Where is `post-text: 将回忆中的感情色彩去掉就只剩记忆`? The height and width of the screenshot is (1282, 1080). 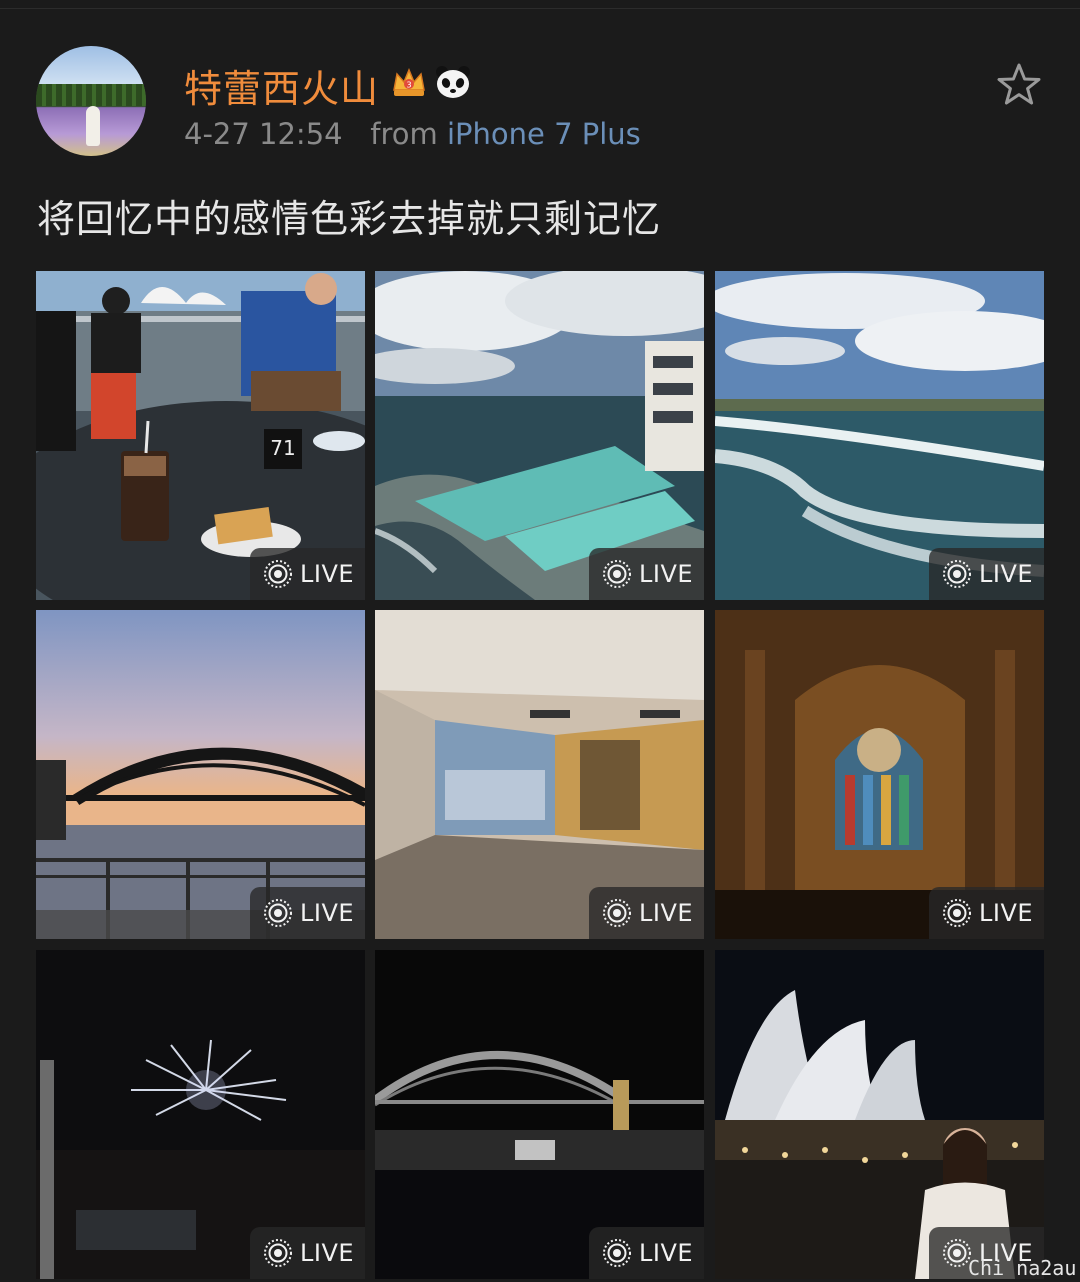
post-text: 将回忆中的感情色彩去掉就只剩记忆 is located at coordinates (349, 219).